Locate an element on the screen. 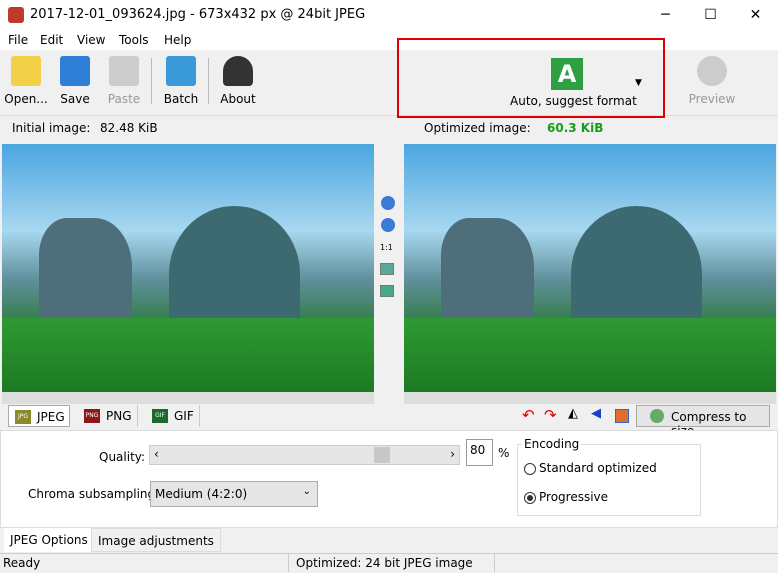 The width and height of the screenshot is (778, 573). compare-icon is located at coordinates (387, 291).